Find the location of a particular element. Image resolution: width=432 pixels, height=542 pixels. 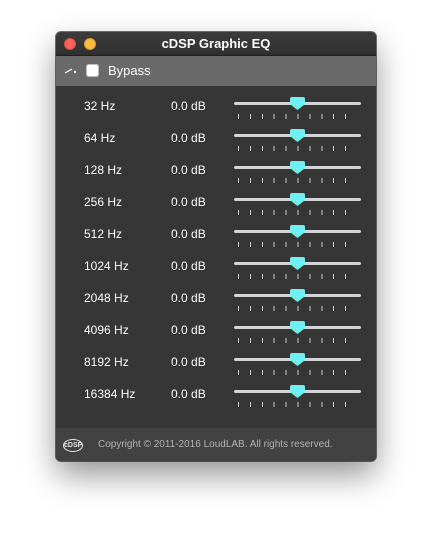

switch-icon is located at coordinates (70, 71).